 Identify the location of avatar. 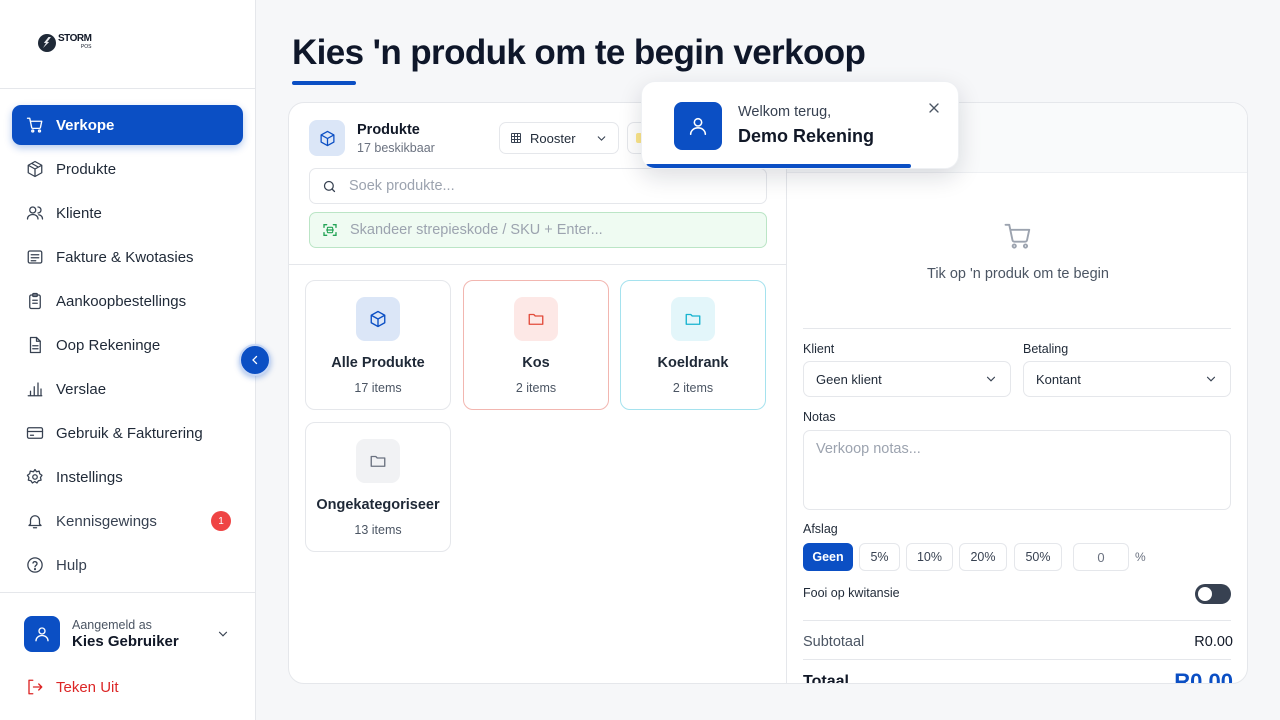
(698, 126).